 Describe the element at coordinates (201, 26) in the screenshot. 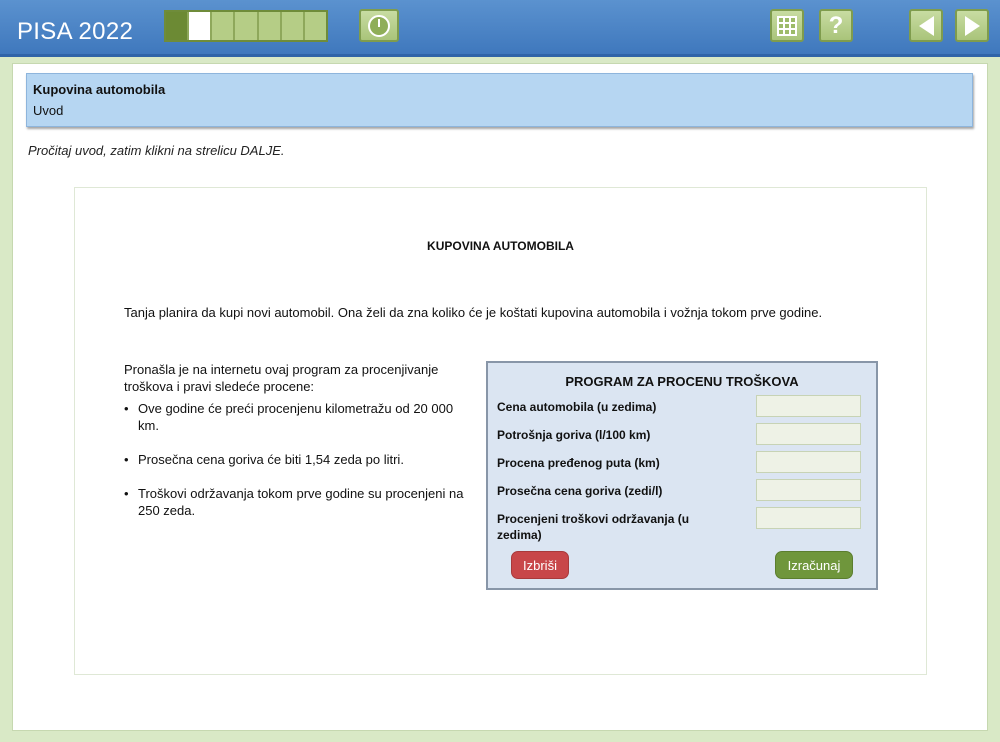

I see `progress-segment-current` at that location.